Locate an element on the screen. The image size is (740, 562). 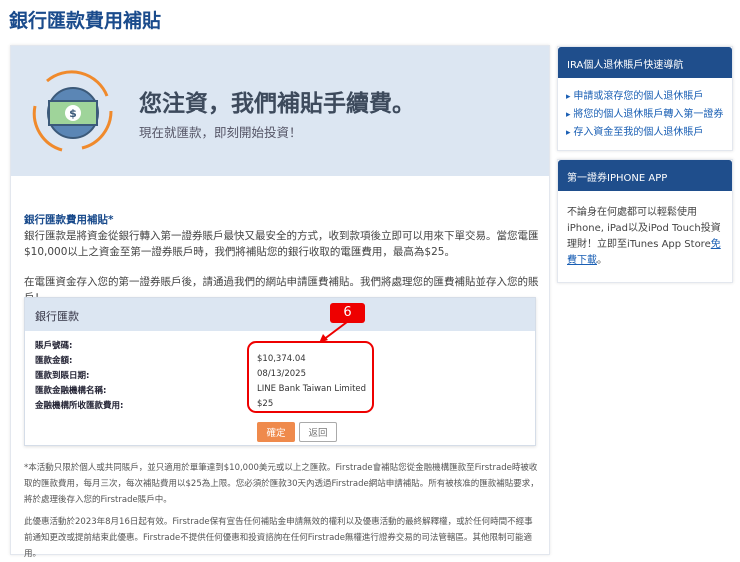
banner-headline: 您注資，我們補貼手續費。 is located at coordinates (277, 104).